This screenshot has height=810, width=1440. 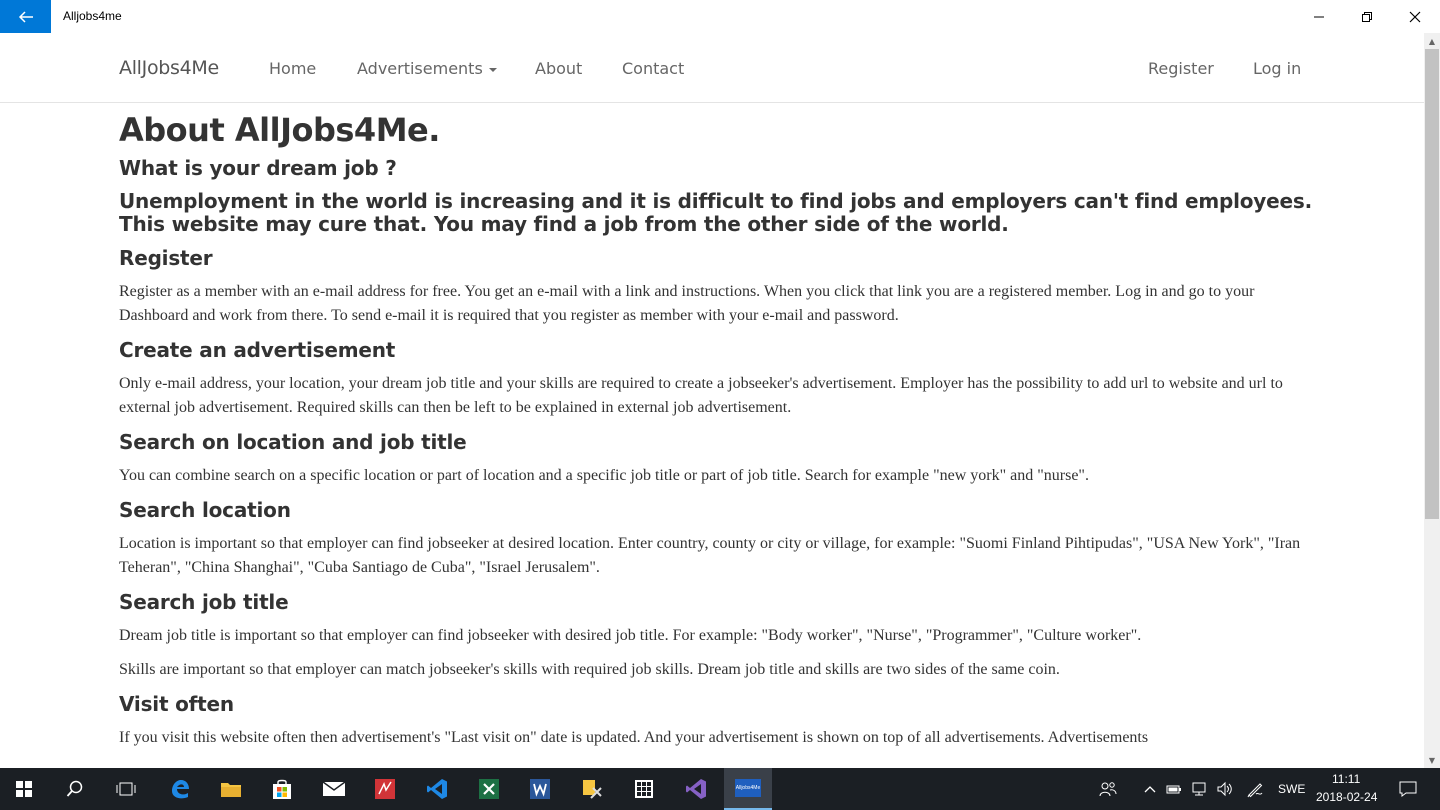 I want to click on back-button, so click(x=25, y=16).